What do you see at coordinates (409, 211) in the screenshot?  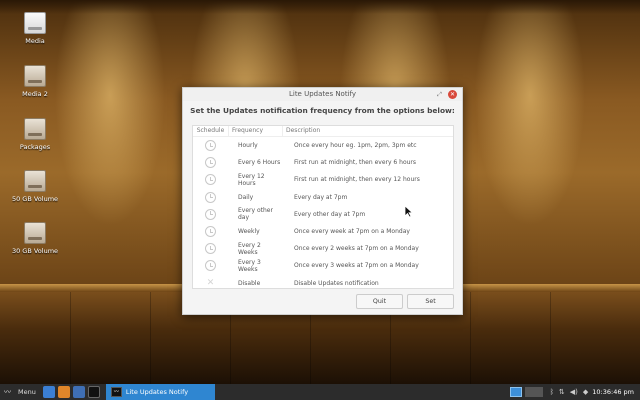 I see `mouse-pointer-icon` at bounding box center [409, 211].